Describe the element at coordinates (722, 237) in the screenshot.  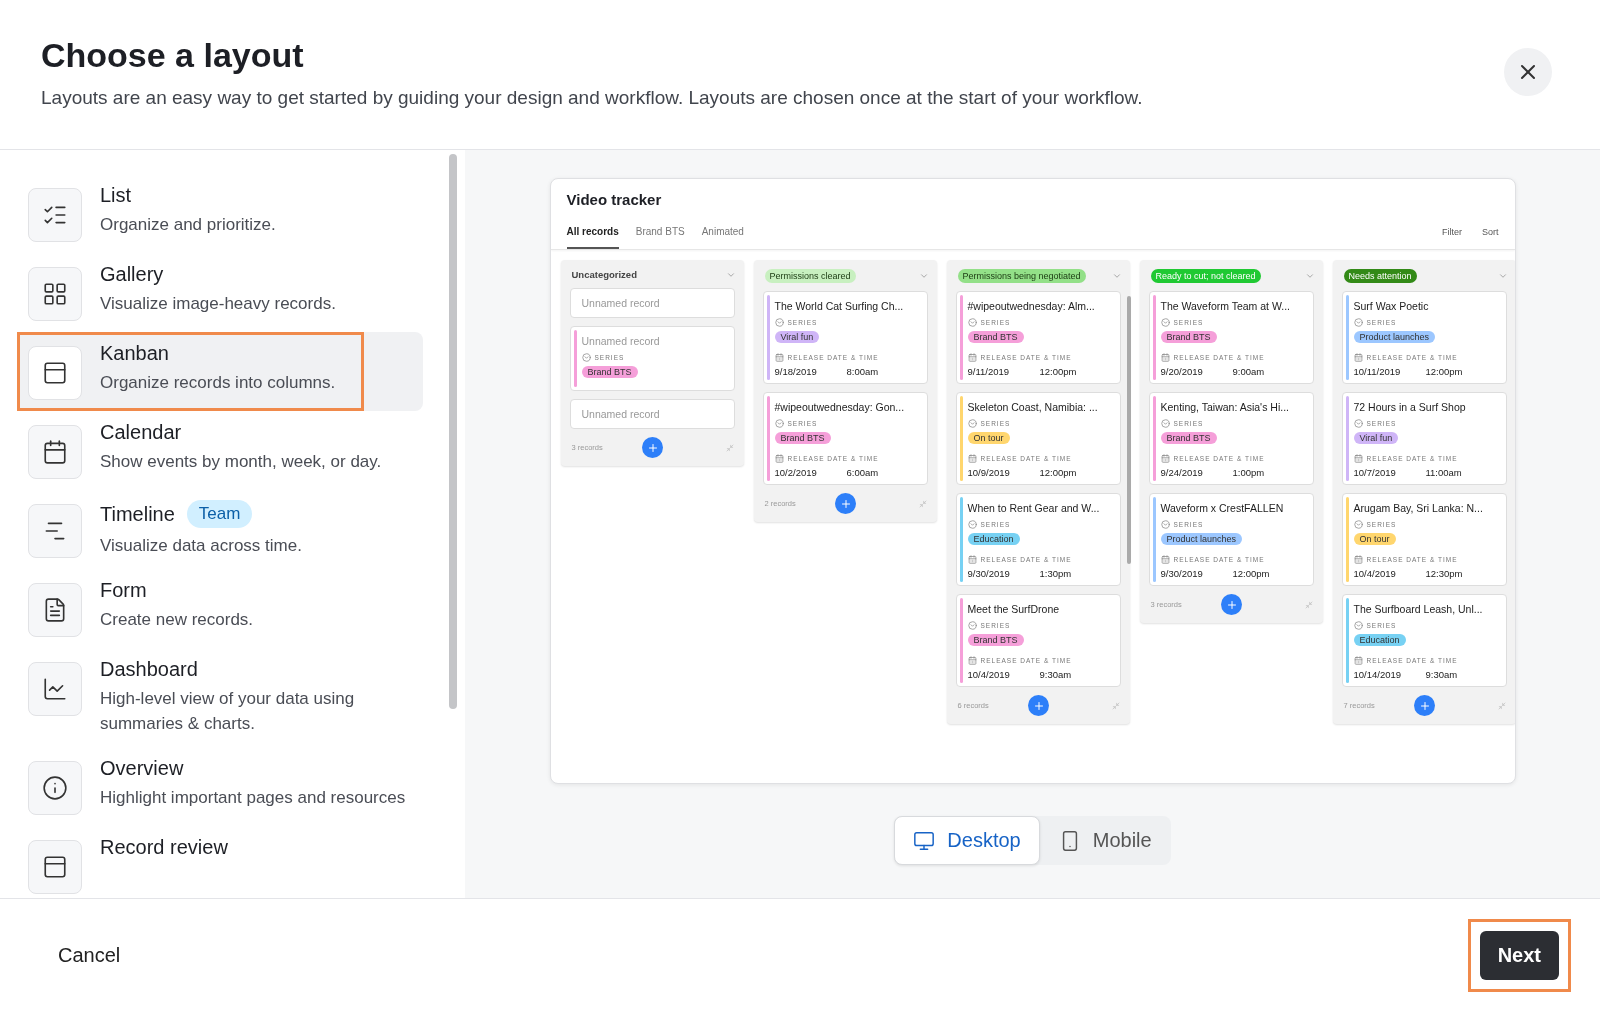
I see `view-tab: Animated` at that location.